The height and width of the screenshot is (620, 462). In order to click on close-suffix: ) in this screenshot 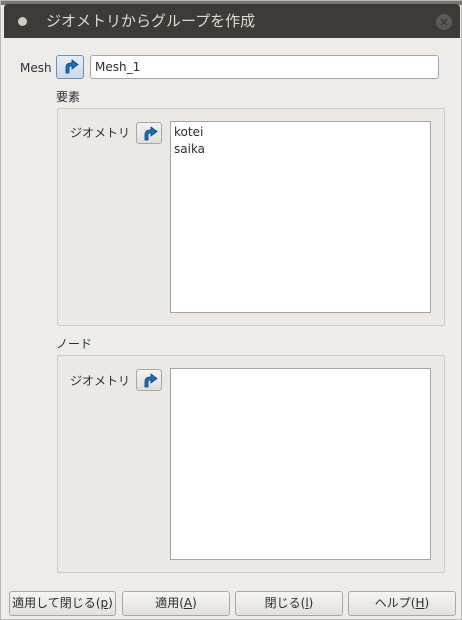, I will do `click(311, 603)`.